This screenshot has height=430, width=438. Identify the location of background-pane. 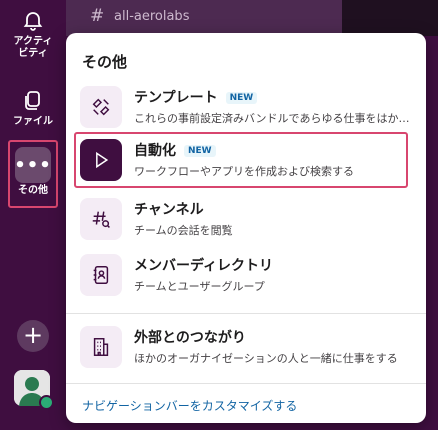
(390, 18).